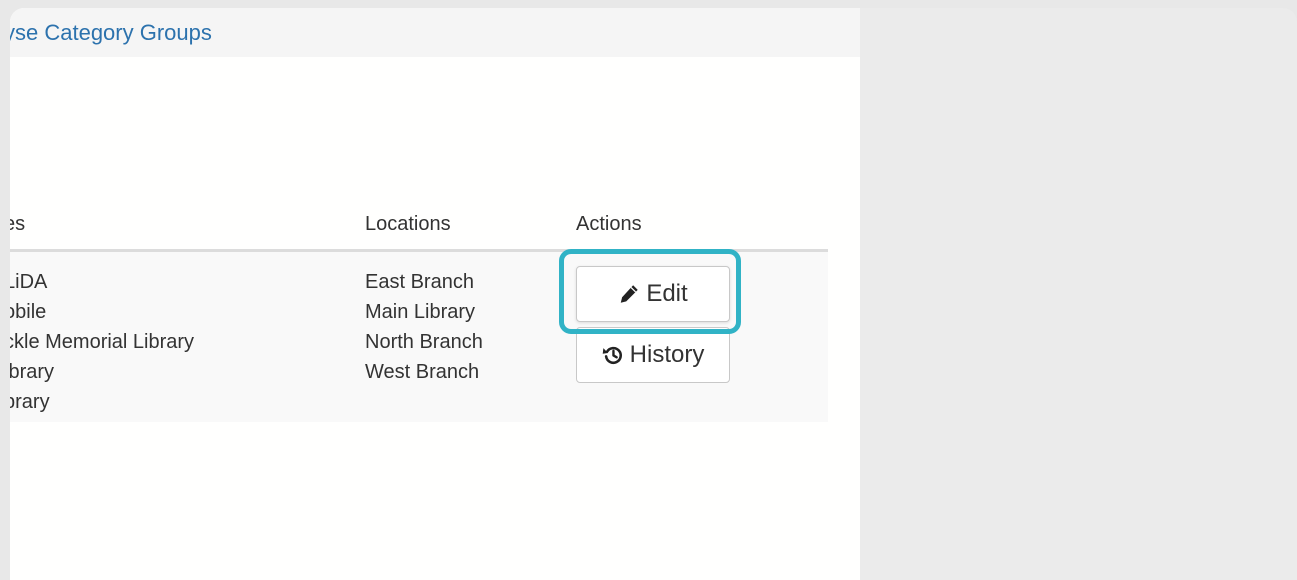  I want to click on list-item: West Branch, so click(422, 372).